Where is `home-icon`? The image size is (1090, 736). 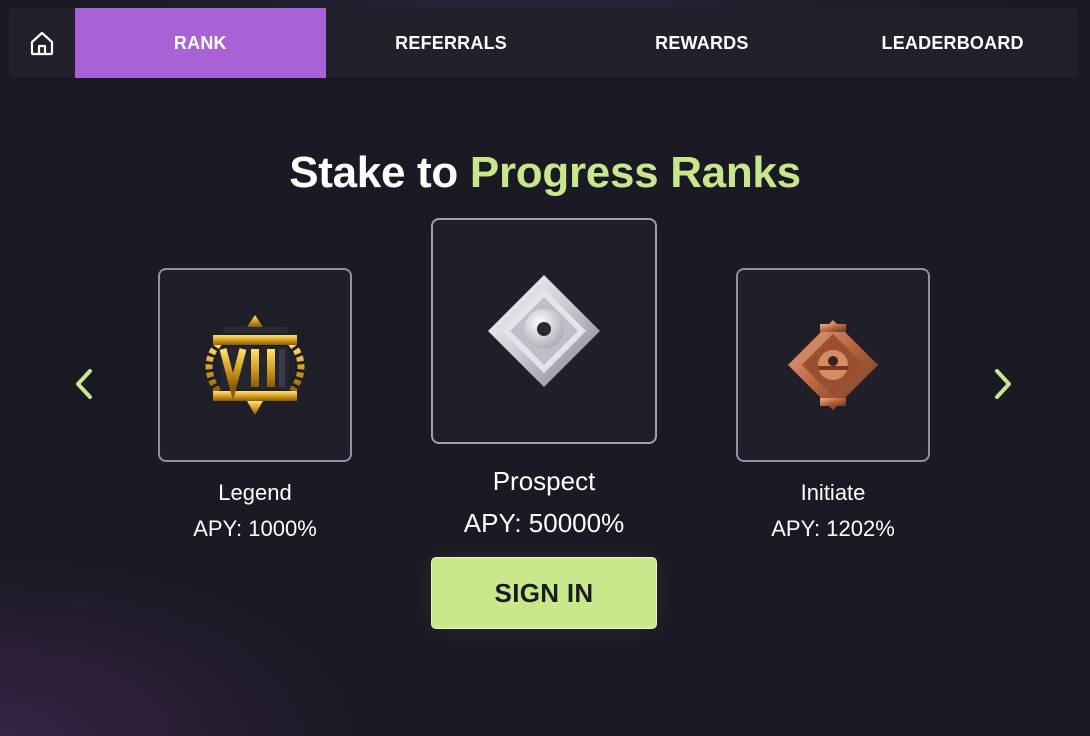 home-icon is located at coordinates (42, 43).